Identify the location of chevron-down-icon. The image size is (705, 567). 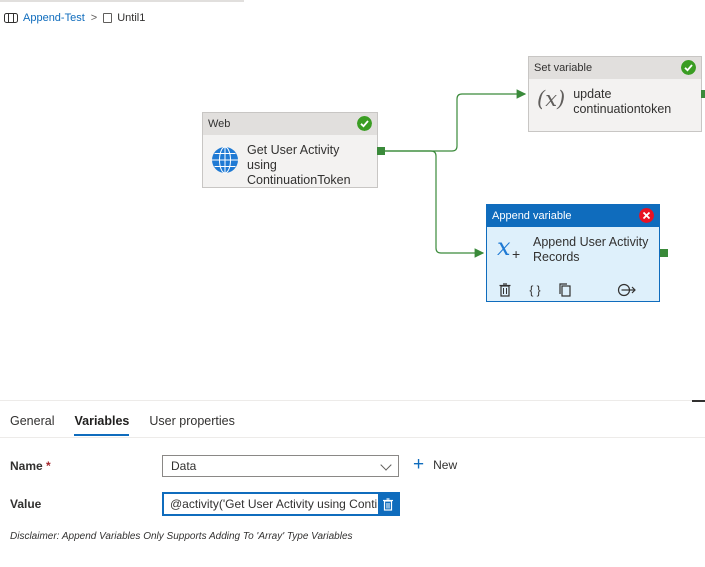
(386, 465).